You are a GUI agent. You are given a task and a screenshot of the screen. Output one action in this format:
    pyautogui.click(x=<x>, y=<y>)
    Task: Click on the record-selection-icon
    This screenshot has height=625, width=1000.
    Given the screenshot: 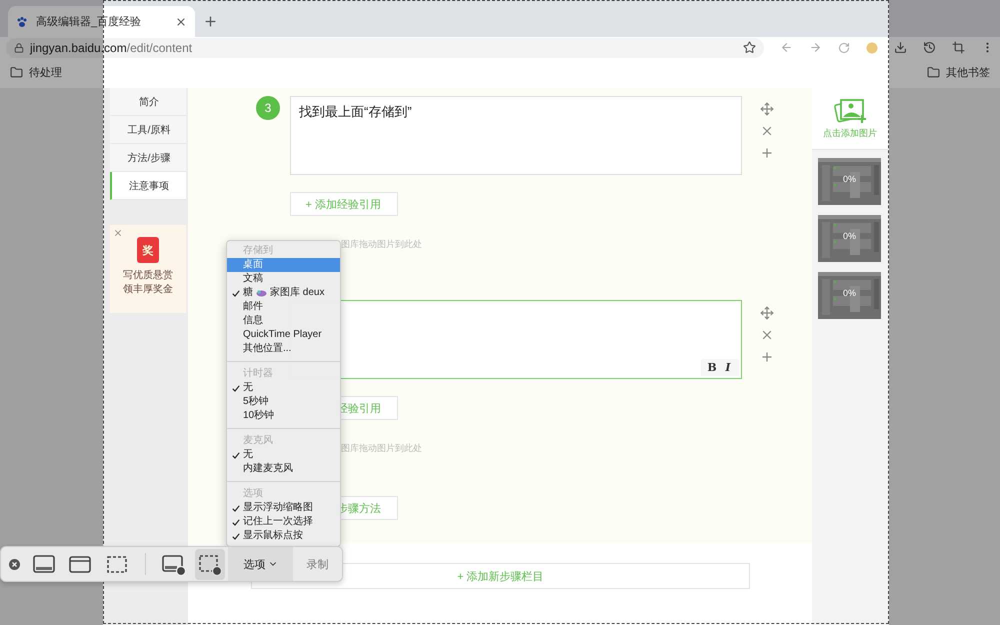 What is the action you would take?
    pyautogui.click(x=210, y=564)
    